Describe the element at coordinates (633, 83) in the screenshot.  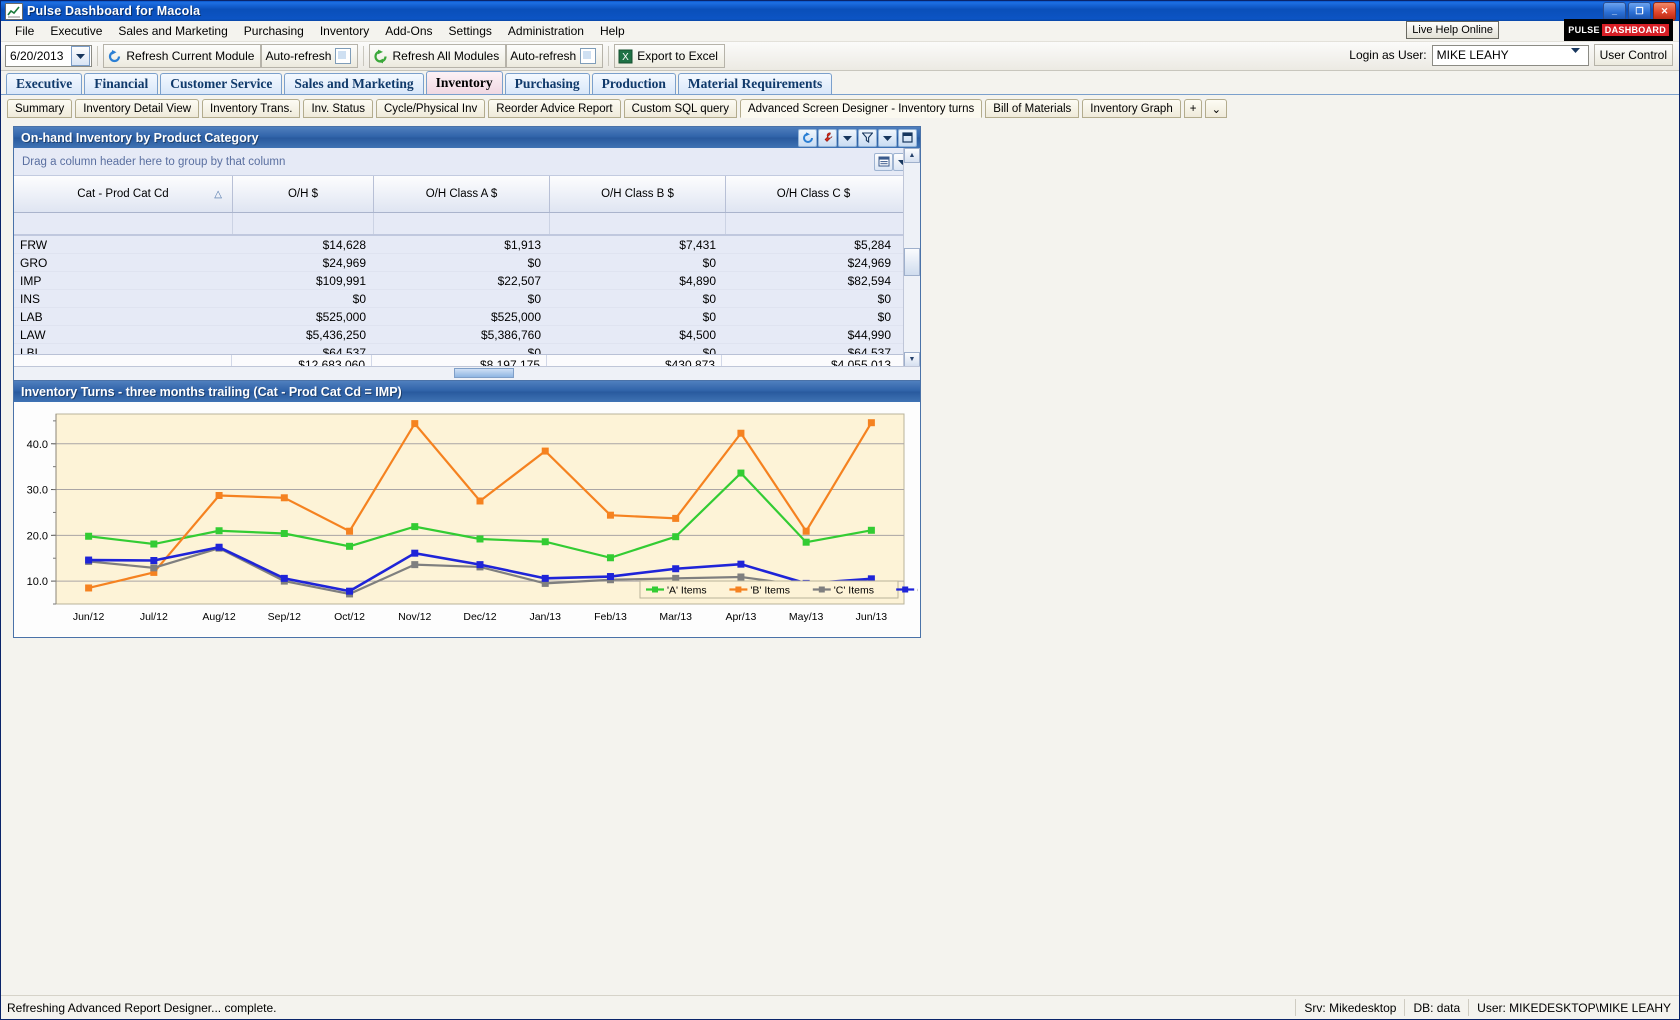
I see `tab-production: Production` at that location.